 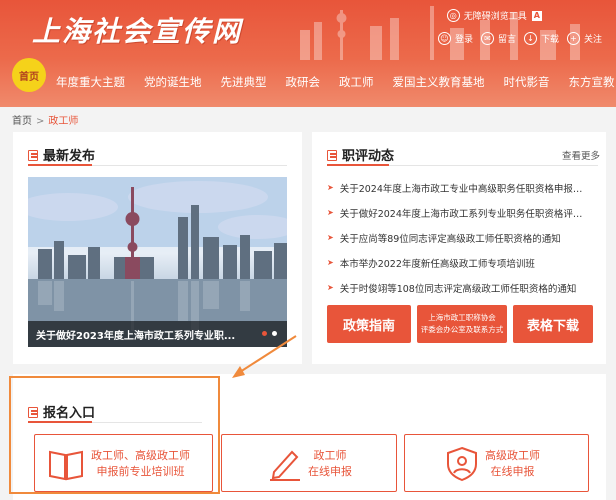 What do you see at coordinates (573, 38) in the screenshot?
I see `plus-icon: +` at bounding box center [573, 38].